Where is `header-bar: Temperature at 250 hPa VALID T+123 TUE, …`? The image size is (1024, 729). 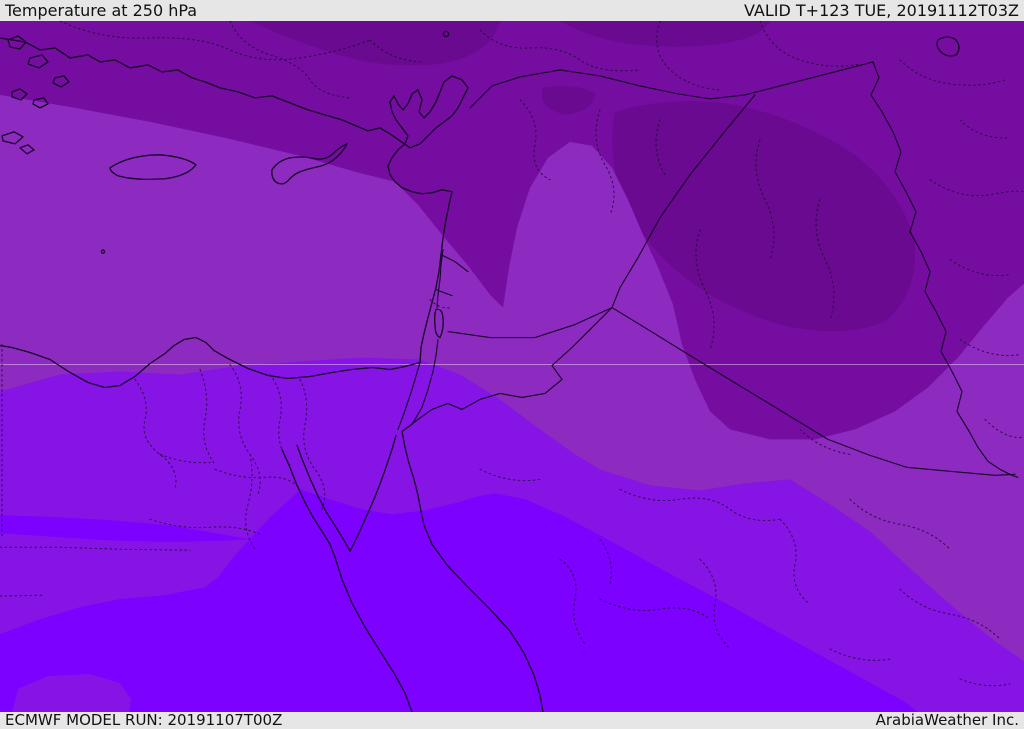 header-bar: Temperature at 250 hPa VALID T+123 TUE, … is located at coordinates (512, 10).